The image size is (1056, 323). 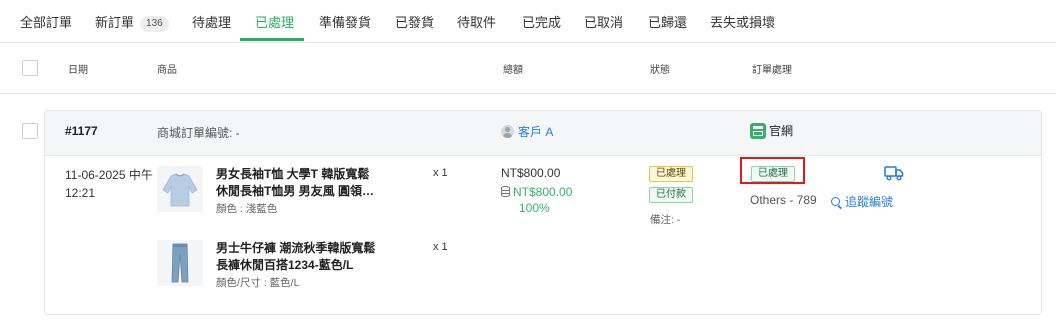 I want to click on product-name-line2: 長褲休閒百搭1234-藍色/L, so click(x=285, y=265).